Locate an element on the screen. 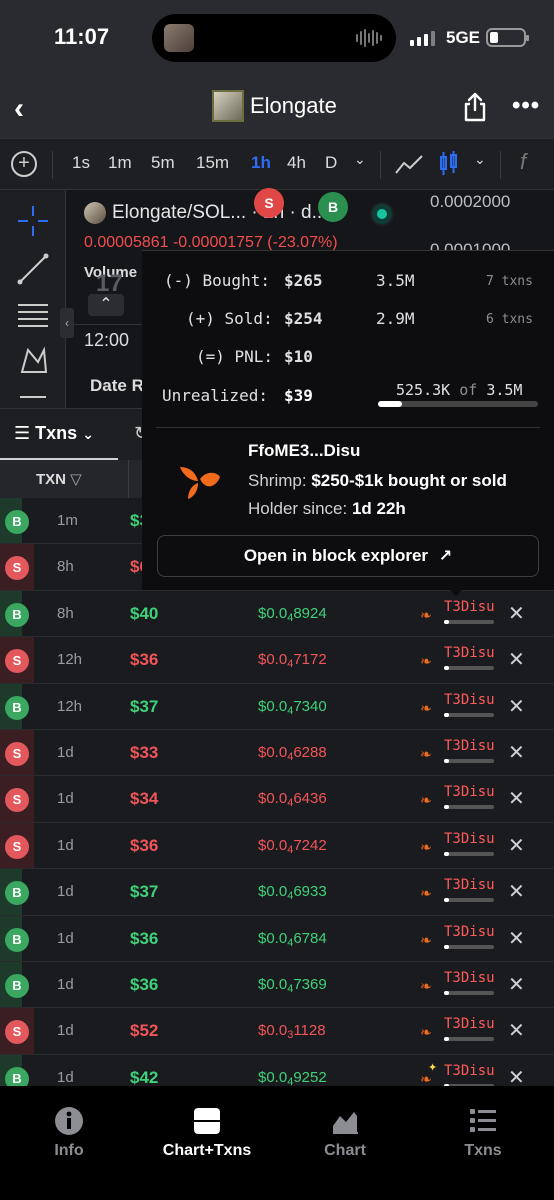  collapse-tools-chevron-icon: ‹ is located at coordinates (67, 323).